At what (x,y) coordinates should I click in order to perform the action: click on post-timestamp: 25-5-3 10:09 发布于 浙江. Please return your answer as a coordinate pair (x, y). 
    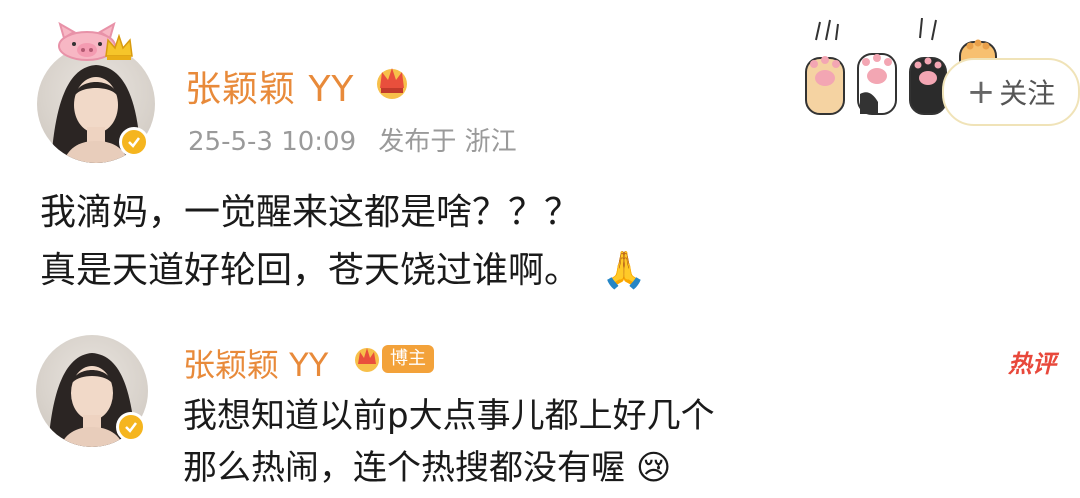
    Looking at the image, I should click on (352, 139).